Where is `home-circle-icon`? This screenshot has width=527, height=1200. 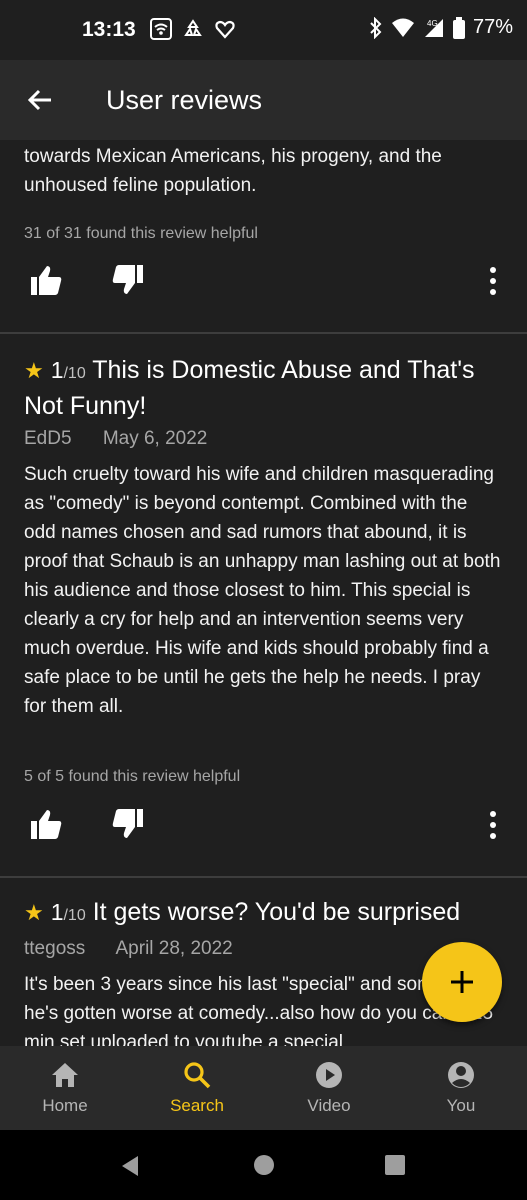
home-circle-icon is located at coordinates (264, 1165).